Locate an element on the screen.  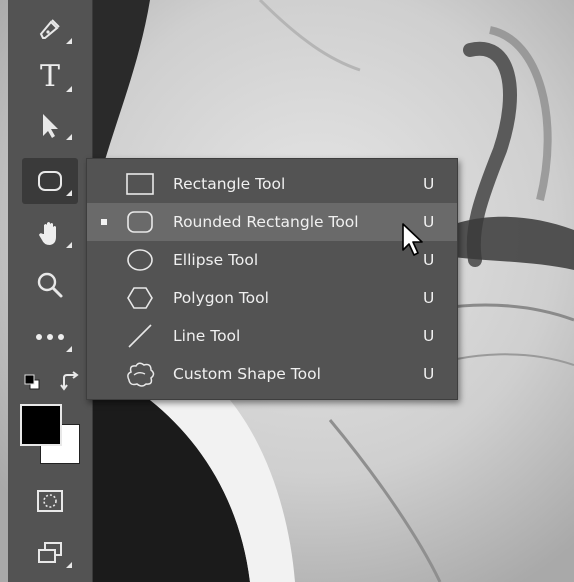
menu-item-label: Custom Shape Tool is located at coordinates (247, 374).